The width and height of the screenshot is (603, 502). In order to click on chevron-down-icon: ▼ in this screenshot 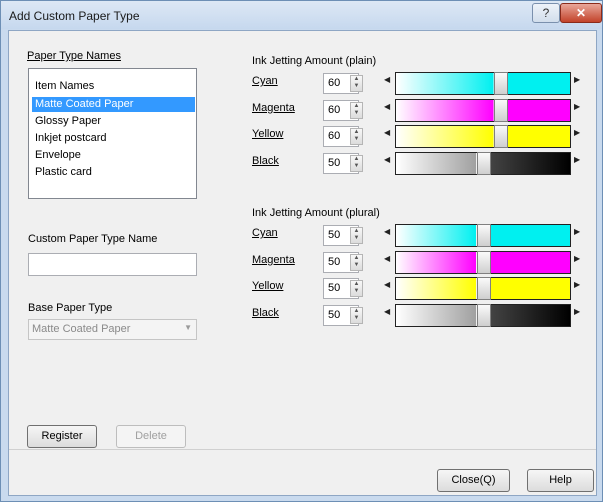, I will do `click(188, 327)`.